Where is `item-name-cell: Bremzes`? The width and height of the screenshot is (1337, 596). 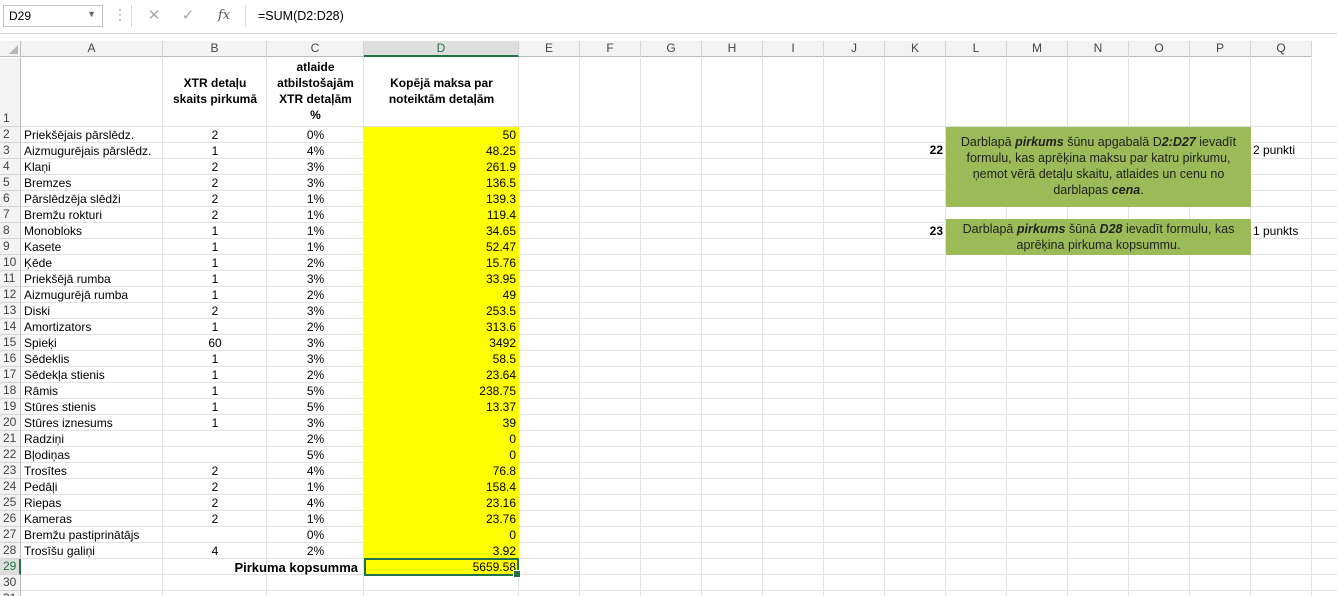 item-name-cell: Bremzes is located at coordinates (93, 183).